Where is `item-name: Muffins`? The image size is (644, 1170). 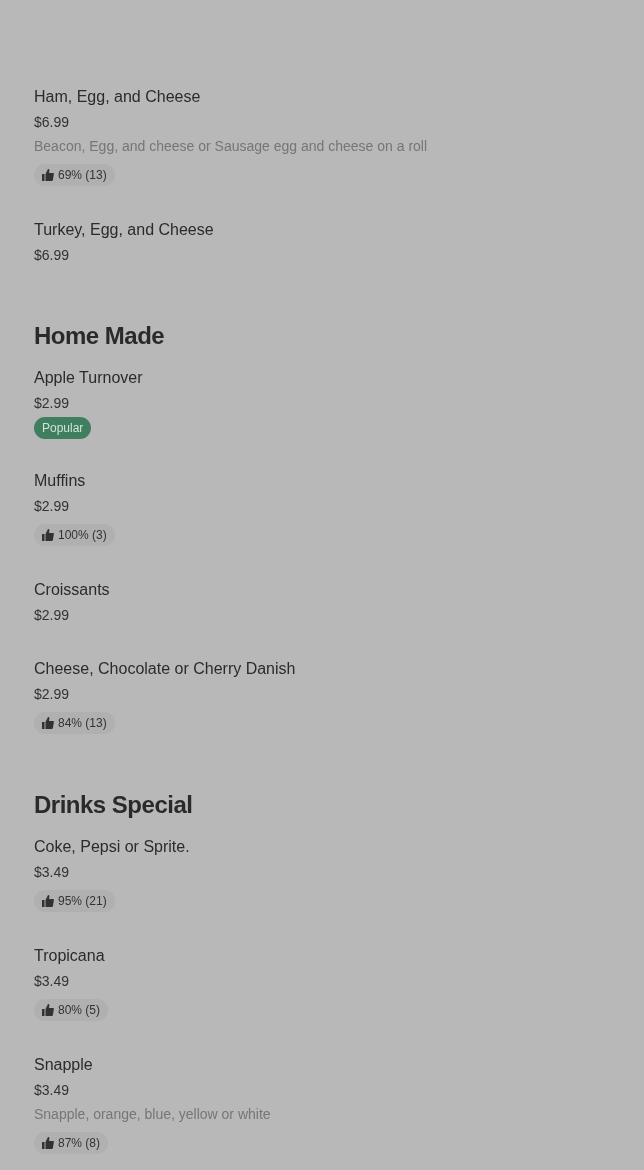
item-name: Muffins is located at coordinates (322, 481).